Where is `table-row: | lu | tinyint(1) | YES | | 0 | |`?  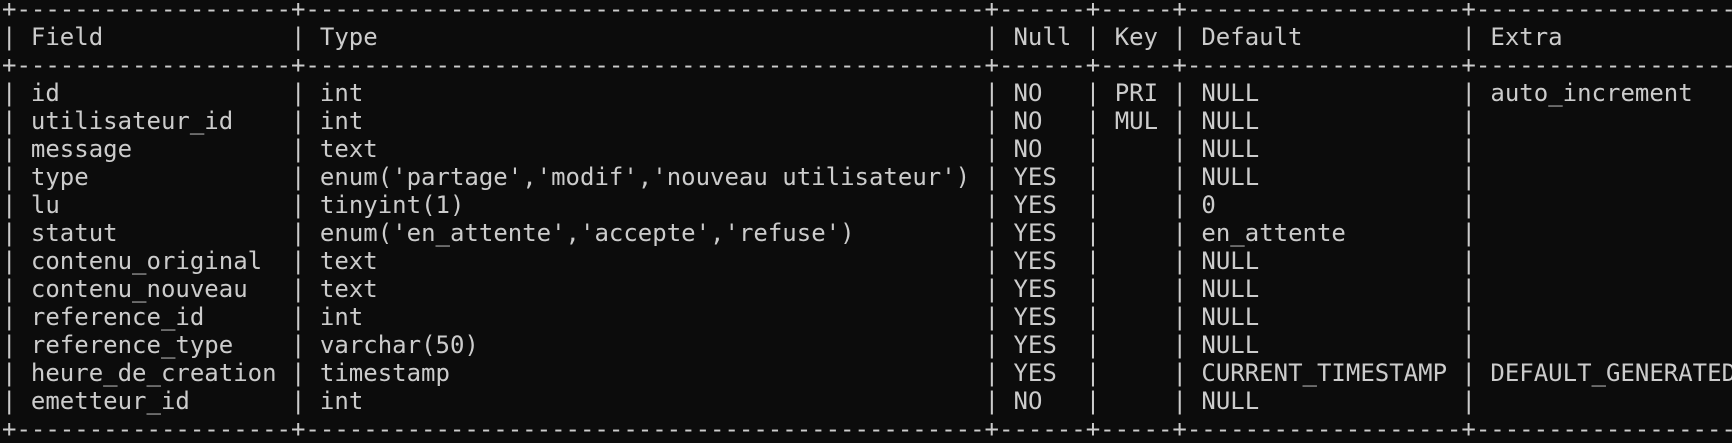 table-row: | lu | tinyint(1) | YES | | 0 | | is located at coordinates (739, 205).